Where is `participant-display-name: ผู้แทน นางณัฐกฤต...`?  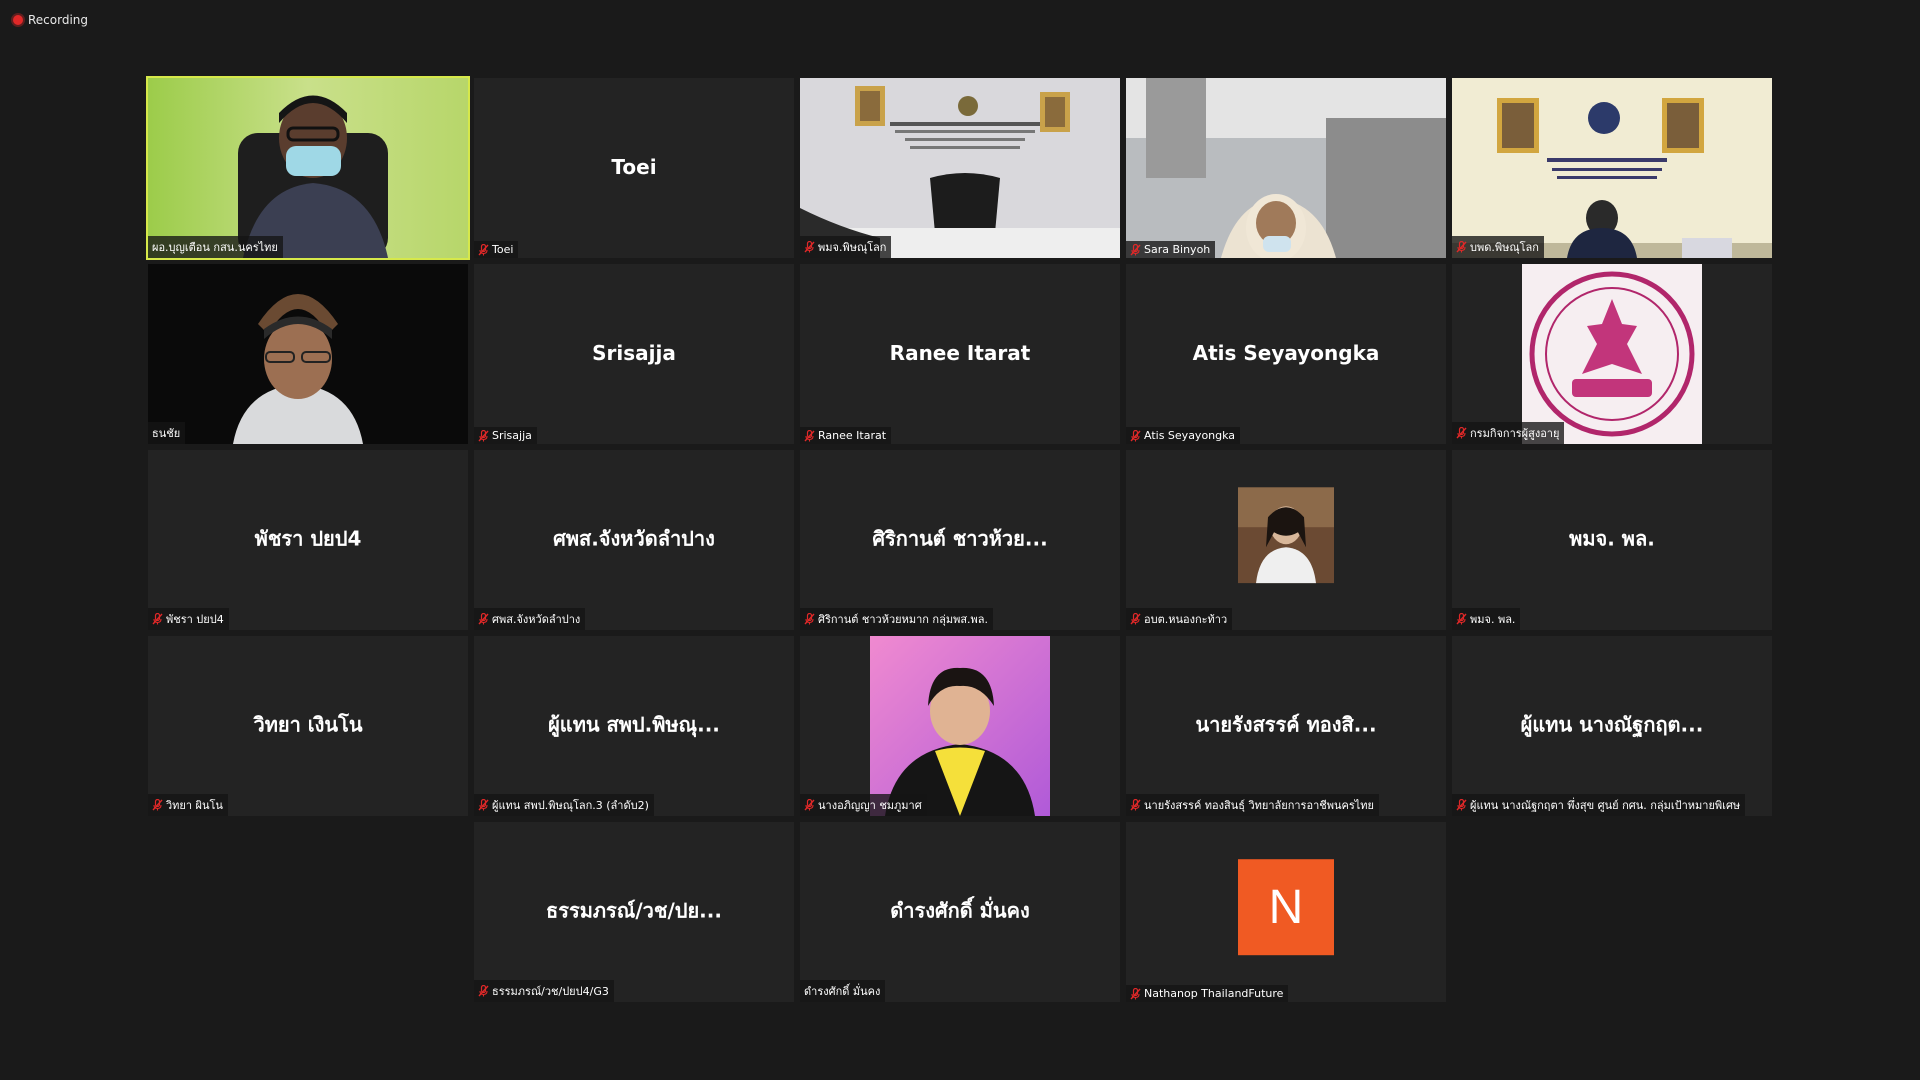 participant-display-name: ผู้แทน นางณัฐกฤต... is located at coordinates (1612, 724).